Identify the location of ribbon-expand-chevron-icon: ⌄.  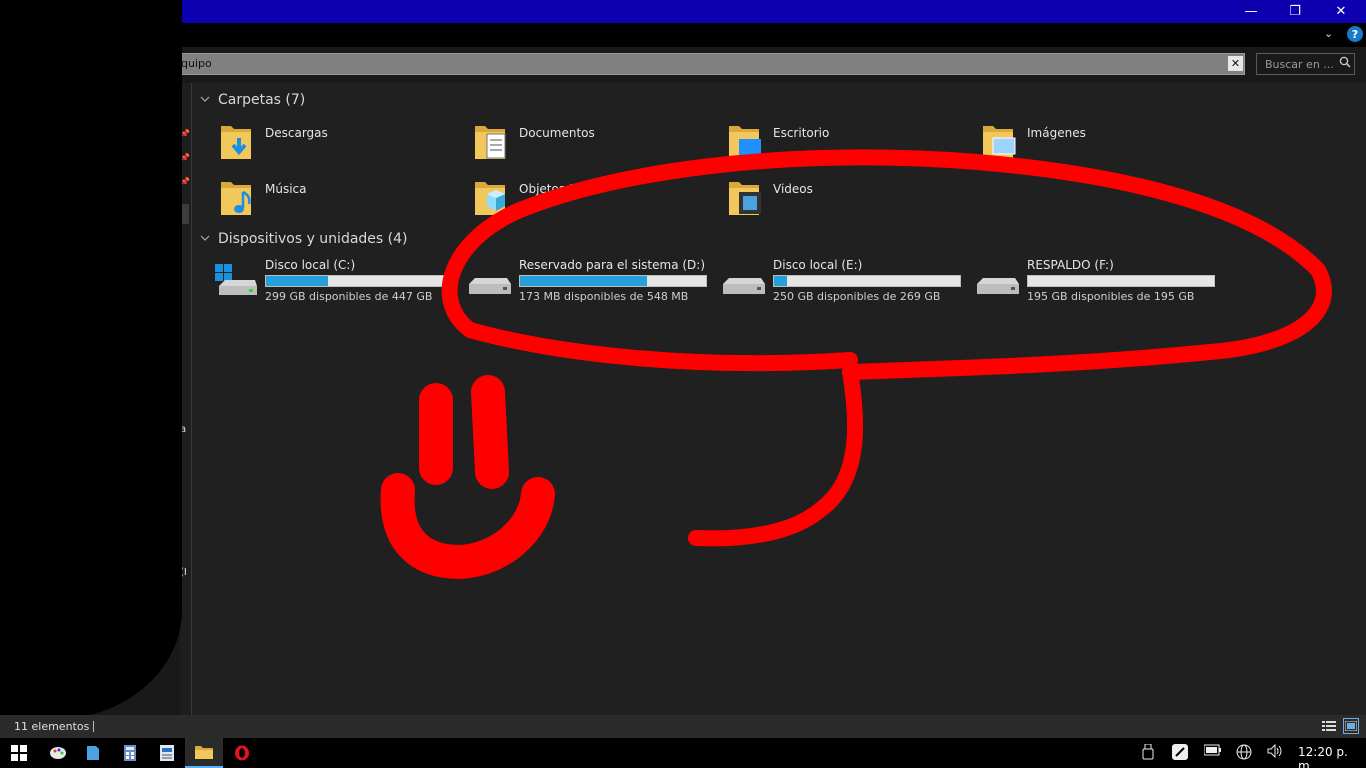
(1328, 33).